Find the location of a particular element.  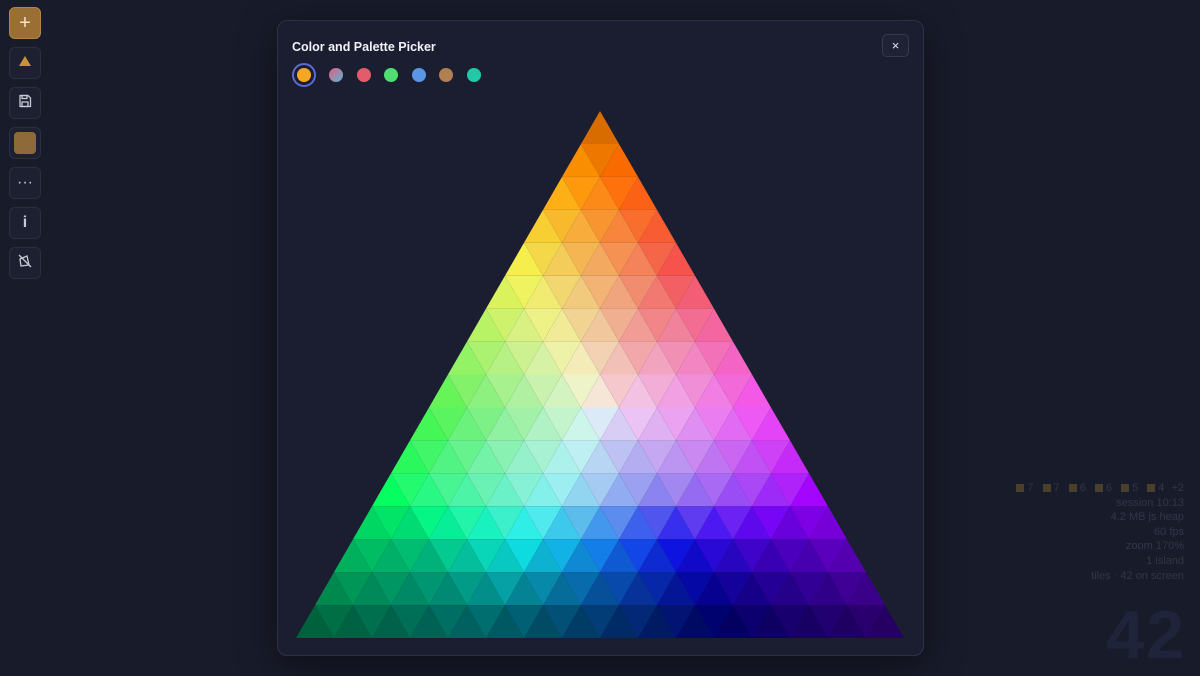

heap-stat: 4.2 MB js heap is located at coordinates (1147, 517).